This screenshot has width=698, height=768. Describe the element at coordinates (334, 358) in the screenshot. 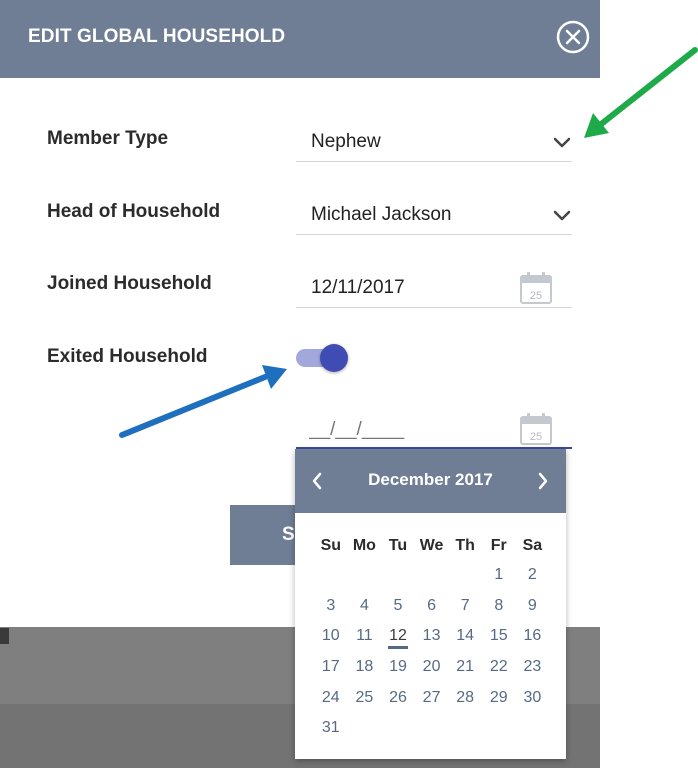

I see `toggle-thumb` at that location.